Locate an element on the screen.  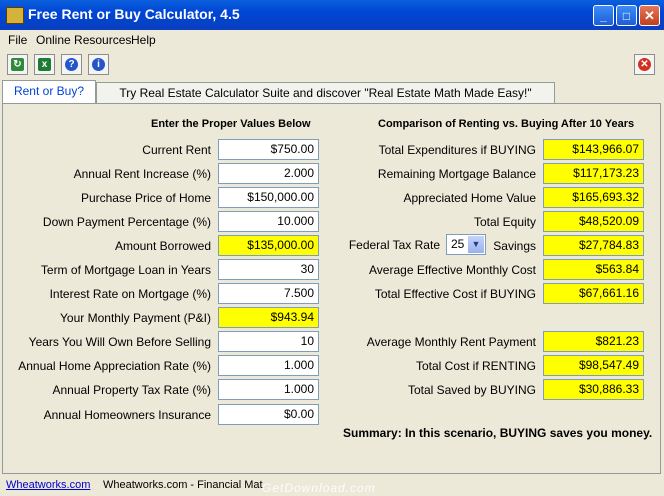
tax-rate-value: 25 is located at coordinates (458, 244).